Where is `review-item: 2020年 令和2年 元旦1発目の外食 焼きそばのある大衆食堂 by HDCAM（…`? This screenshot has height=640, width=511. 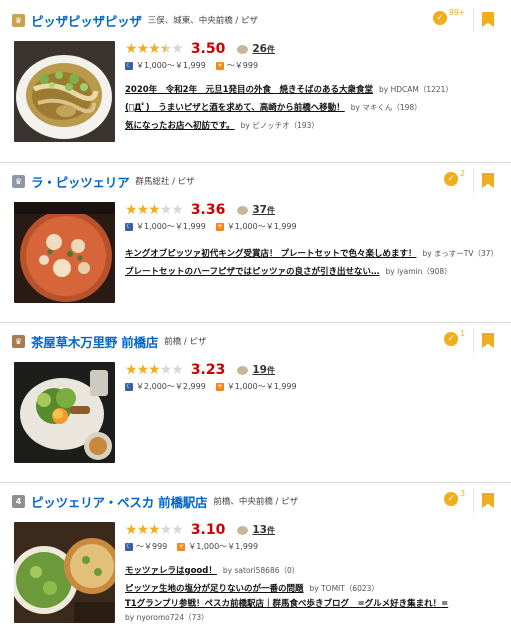 review-item: 2020年 令和2年 元旦1発目の外食 焼きそばのある大衆食堂 by HDCAM（… is located at coordinates (314, 90).